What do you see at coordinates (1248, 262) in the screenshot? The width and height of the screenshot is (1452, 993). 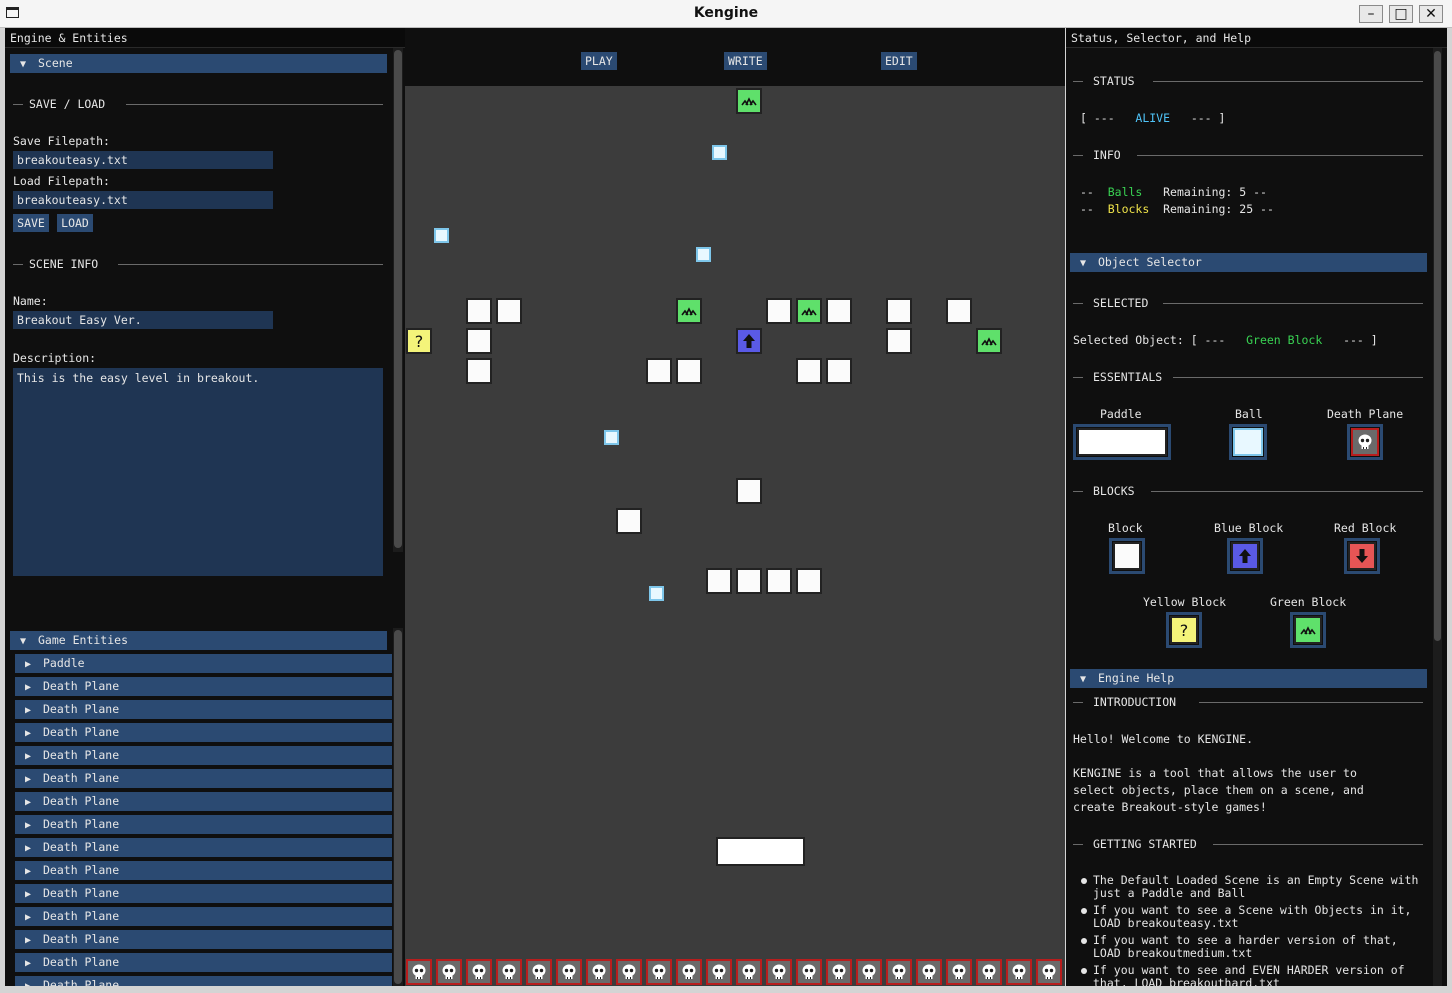 I see `object-selector-header: ▼ Object Selector` at bounding box center [1248, 262].